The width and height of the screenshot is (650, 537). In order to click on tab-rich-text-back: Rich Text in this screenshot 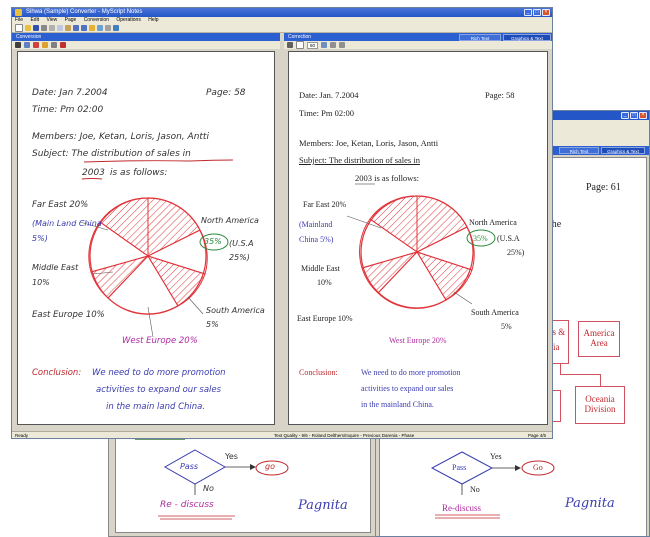, I will do `click(579, 150)`.